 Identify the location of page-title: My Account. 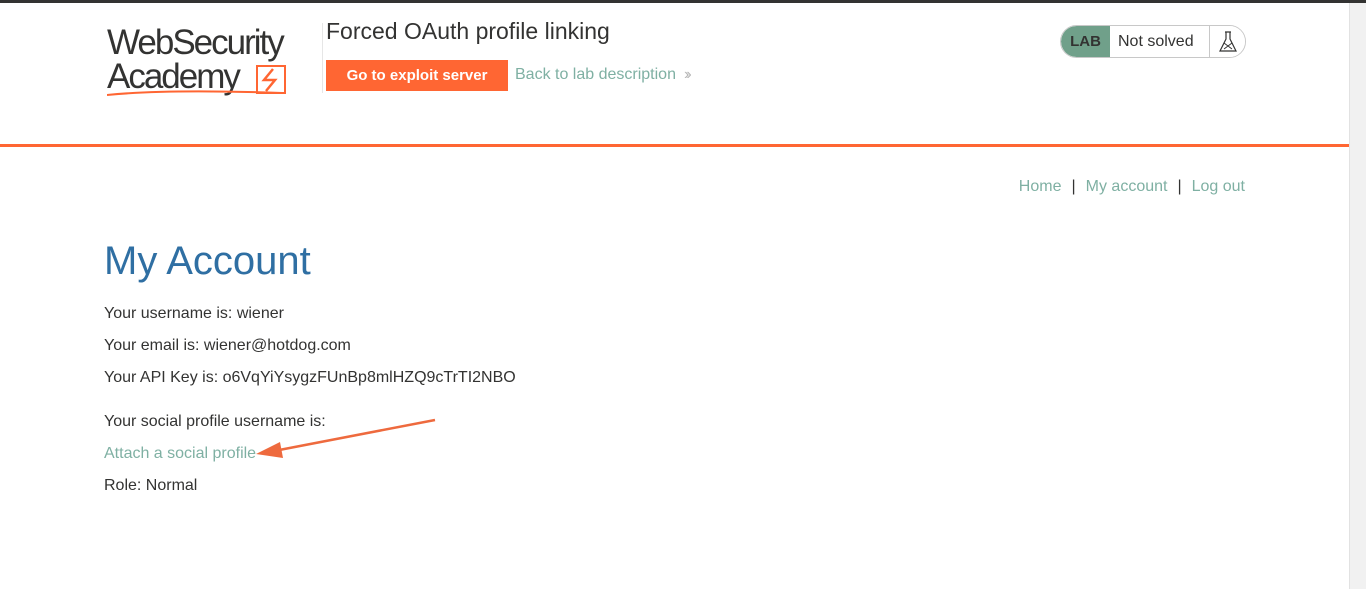
(207, 261).